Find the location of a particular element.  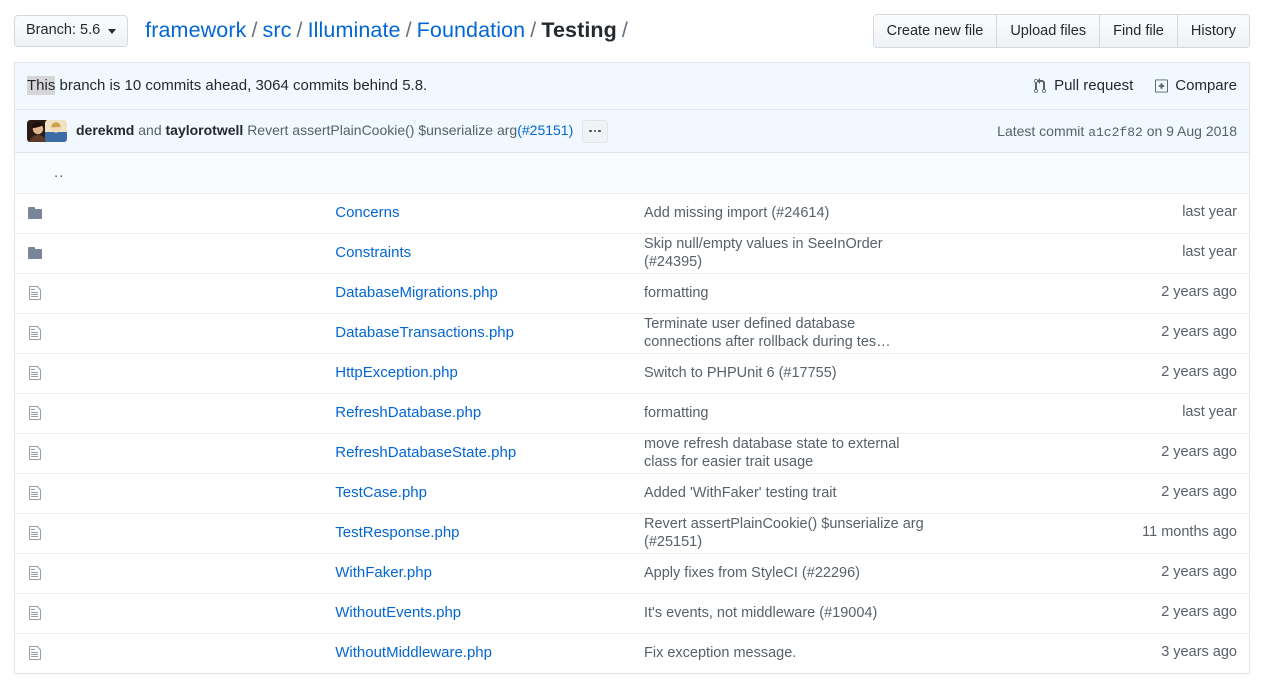

branch-status-highlighted-word: This is located at coordinates (41, 85).